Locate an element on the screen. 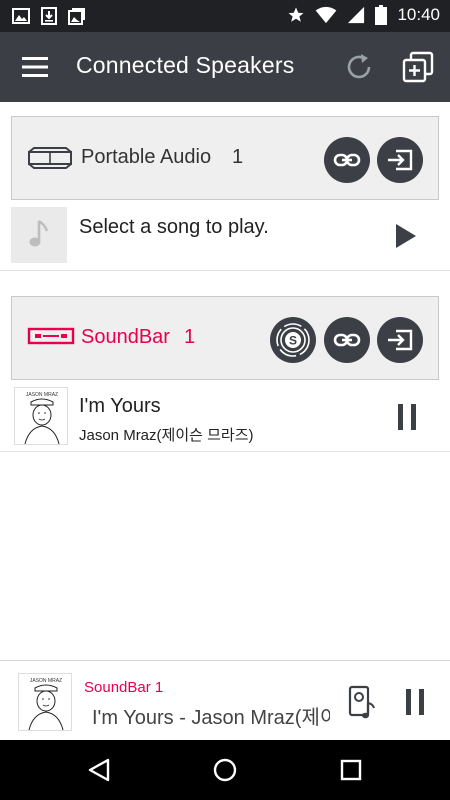  album-art: JASON MRAZ is located at coordinates (41, 416).